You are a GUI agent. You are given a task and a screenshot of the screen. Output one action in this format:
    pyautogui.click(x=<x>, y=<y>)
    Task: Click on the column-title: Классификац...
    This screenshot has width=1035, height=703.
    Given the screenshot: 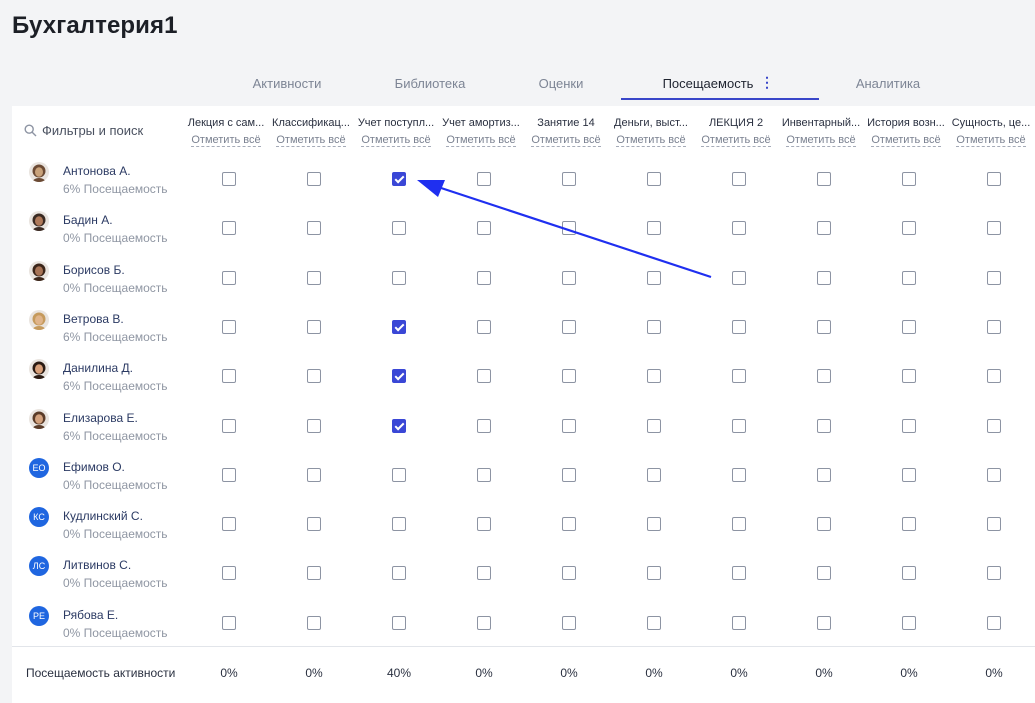 What is the action you would take?
    pyautogui.click(x=311, y=123)
    